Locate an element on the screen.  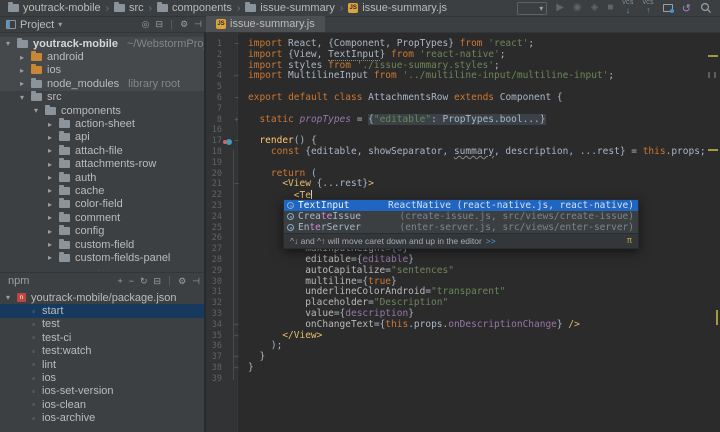
tree-row: ▸ color-field is located at coordinates (102, 204).